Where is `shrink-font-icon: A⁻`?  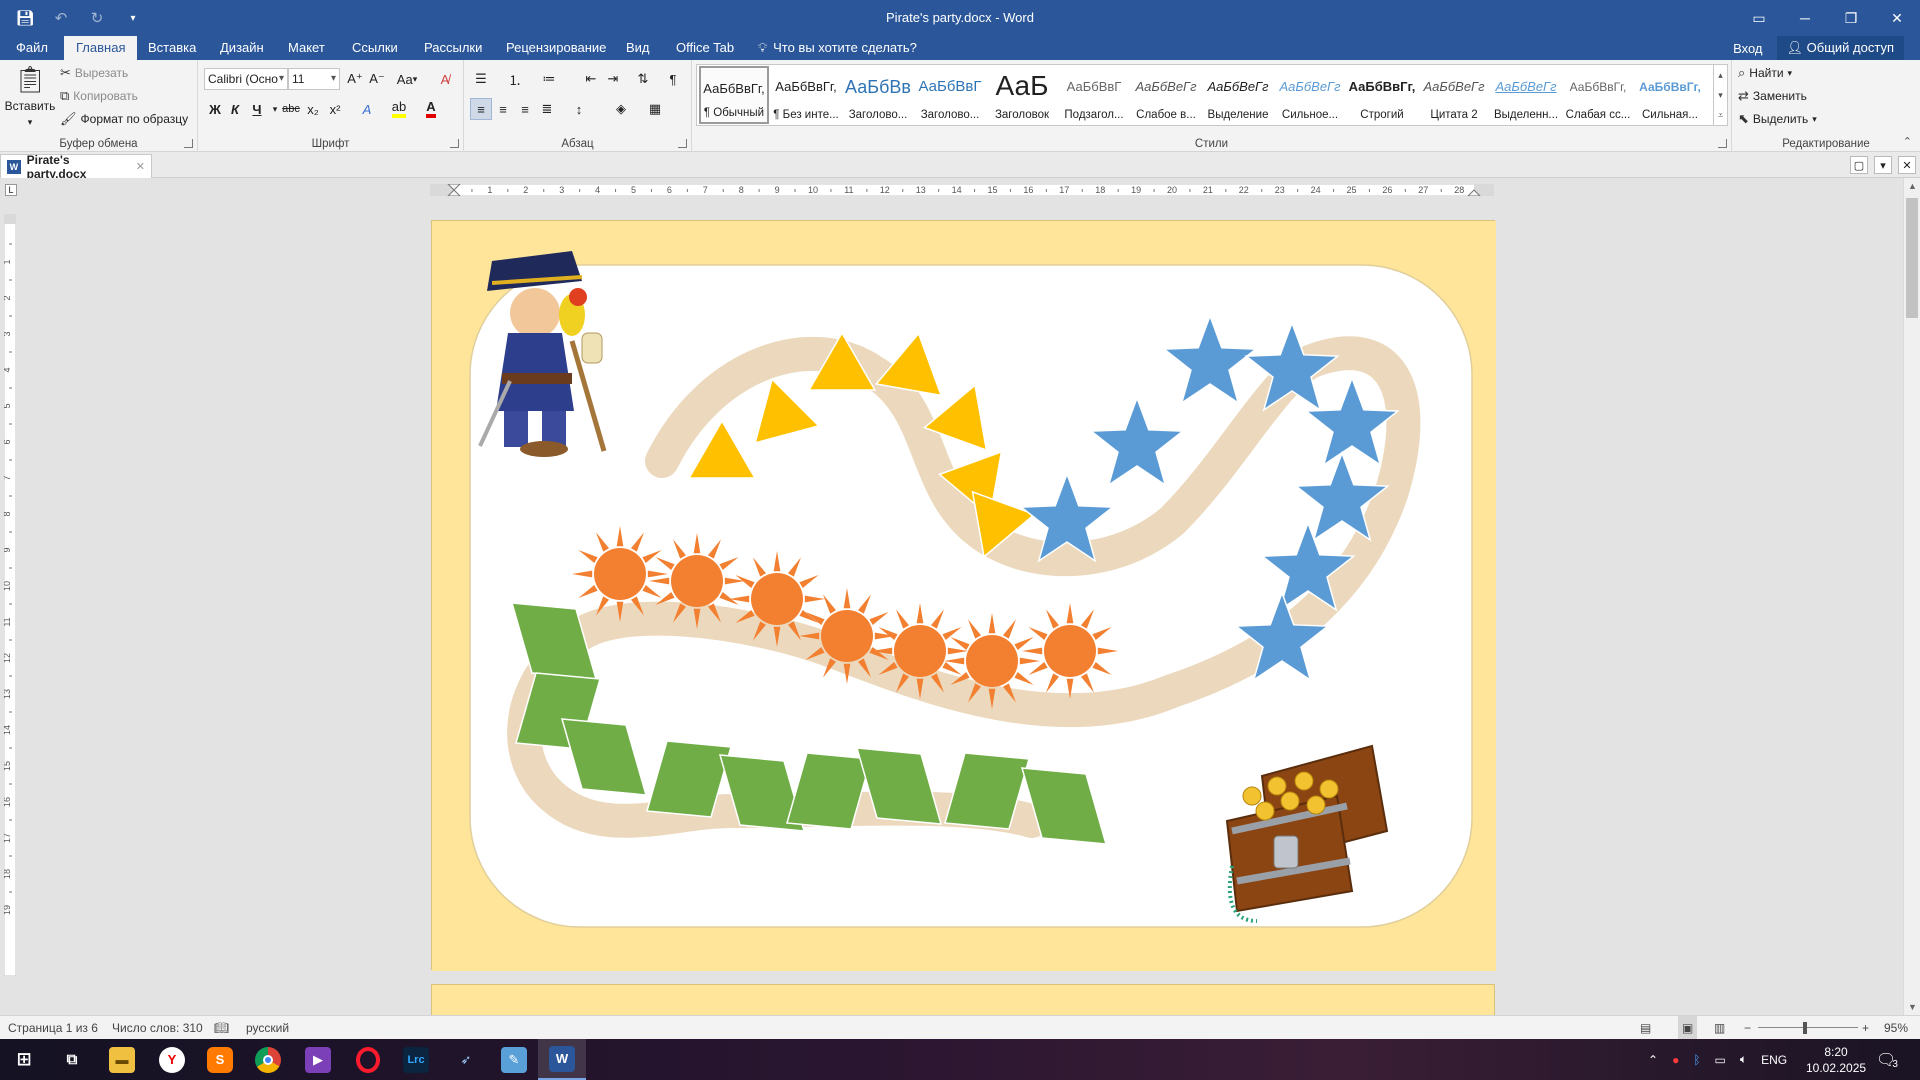 shrink-font-icon: A⁻ is located at coordinates (377, 79).